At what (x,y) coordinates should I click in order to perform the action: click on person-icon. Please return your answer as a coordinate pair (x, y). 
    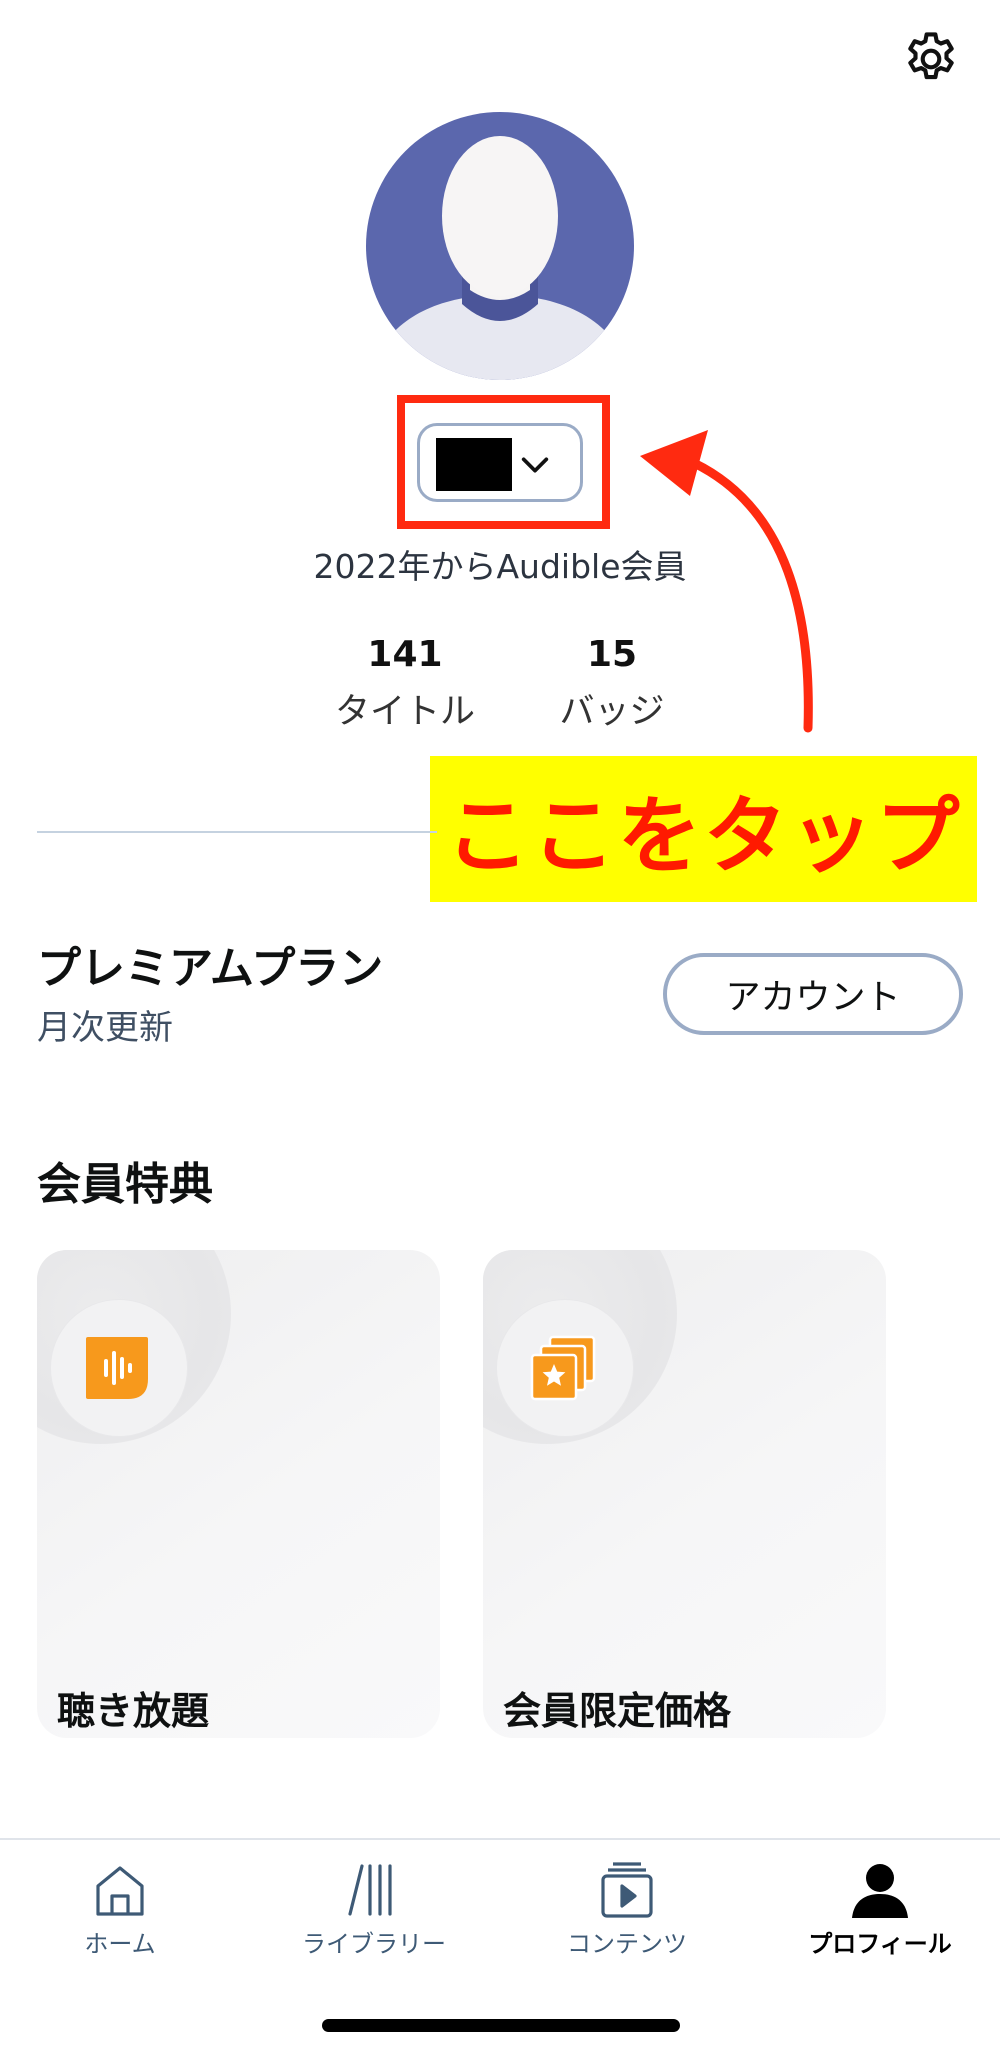
    Looking at the image, I should click on (880, 1891).